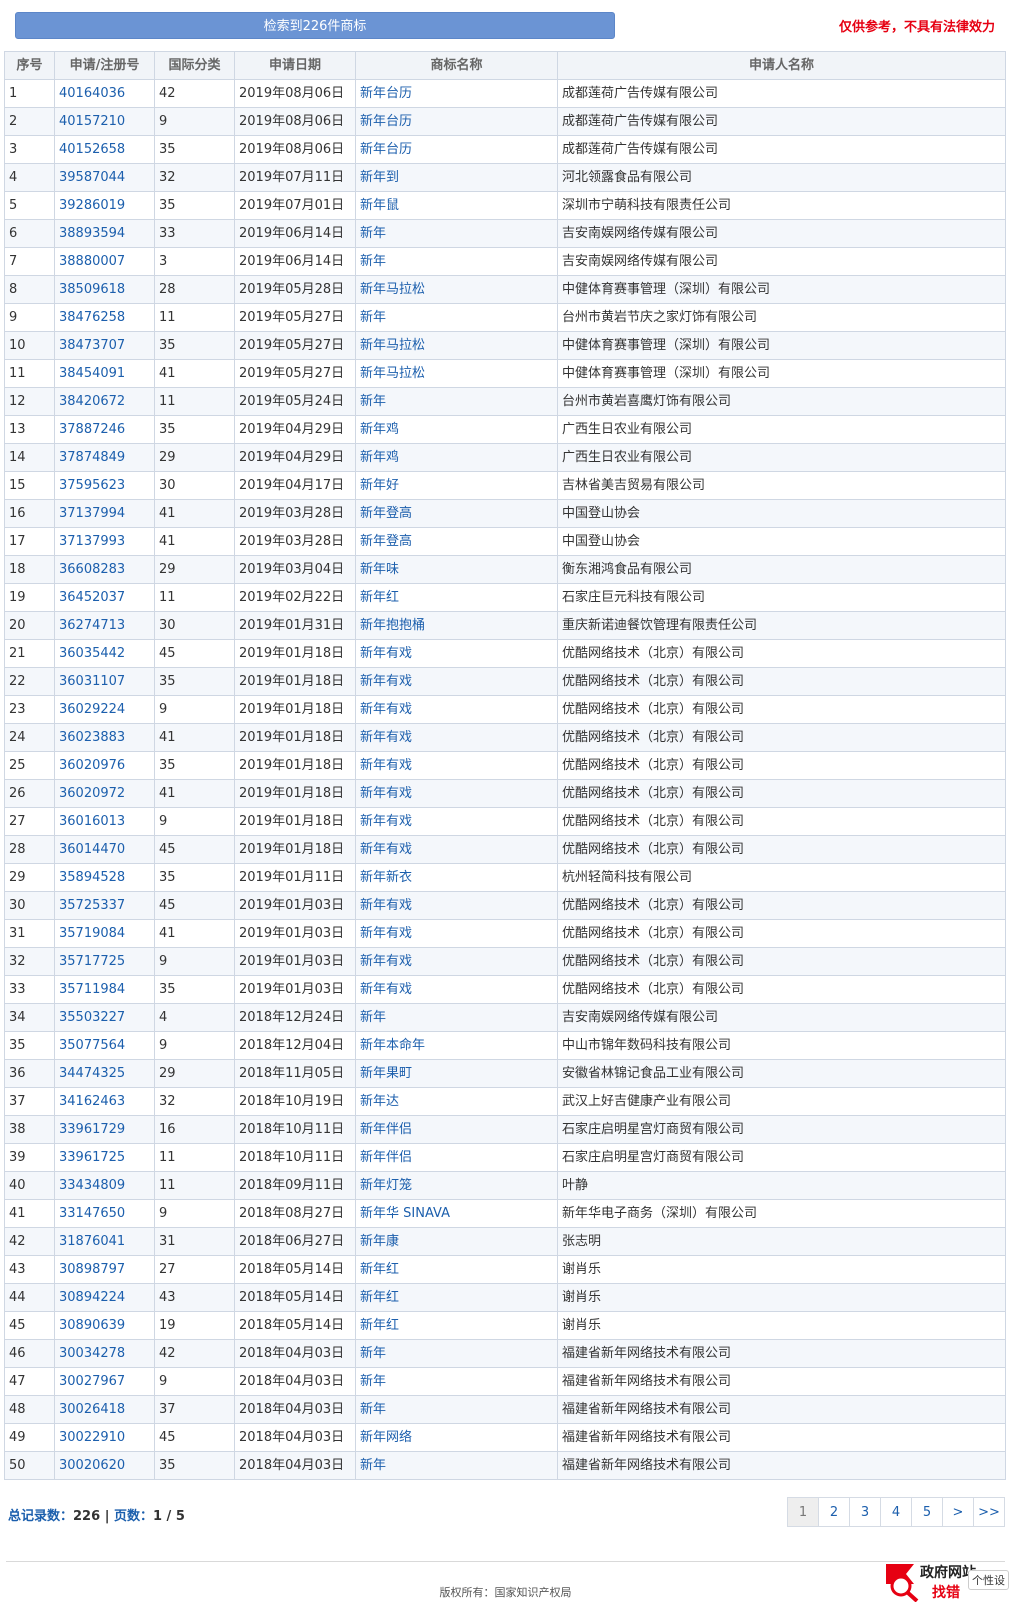 The width and height of the screenshot is (1011, 1606). What do you see at coordinates (104, 1017) in the screenshot?
I see `reg-number-link: 35503227` at bounding box center [104, 1017].